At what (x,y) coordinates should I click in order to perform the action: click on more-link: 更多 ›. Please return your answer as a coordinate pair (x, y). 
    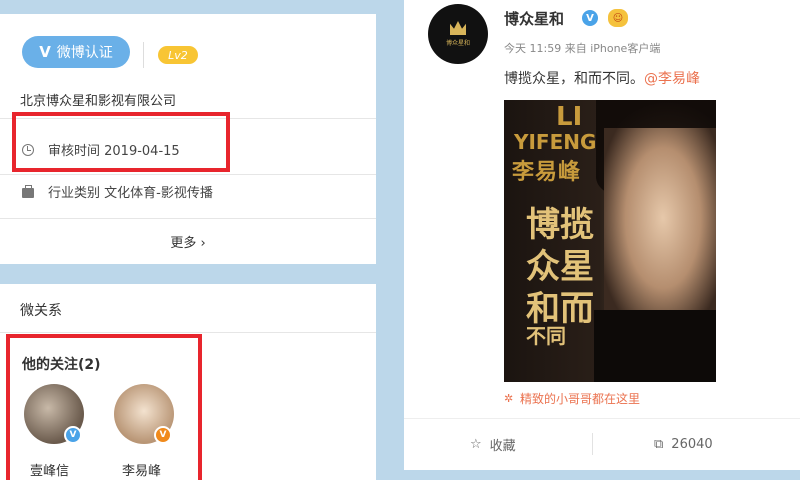
    Looking at the image, I should click on (188, 241).